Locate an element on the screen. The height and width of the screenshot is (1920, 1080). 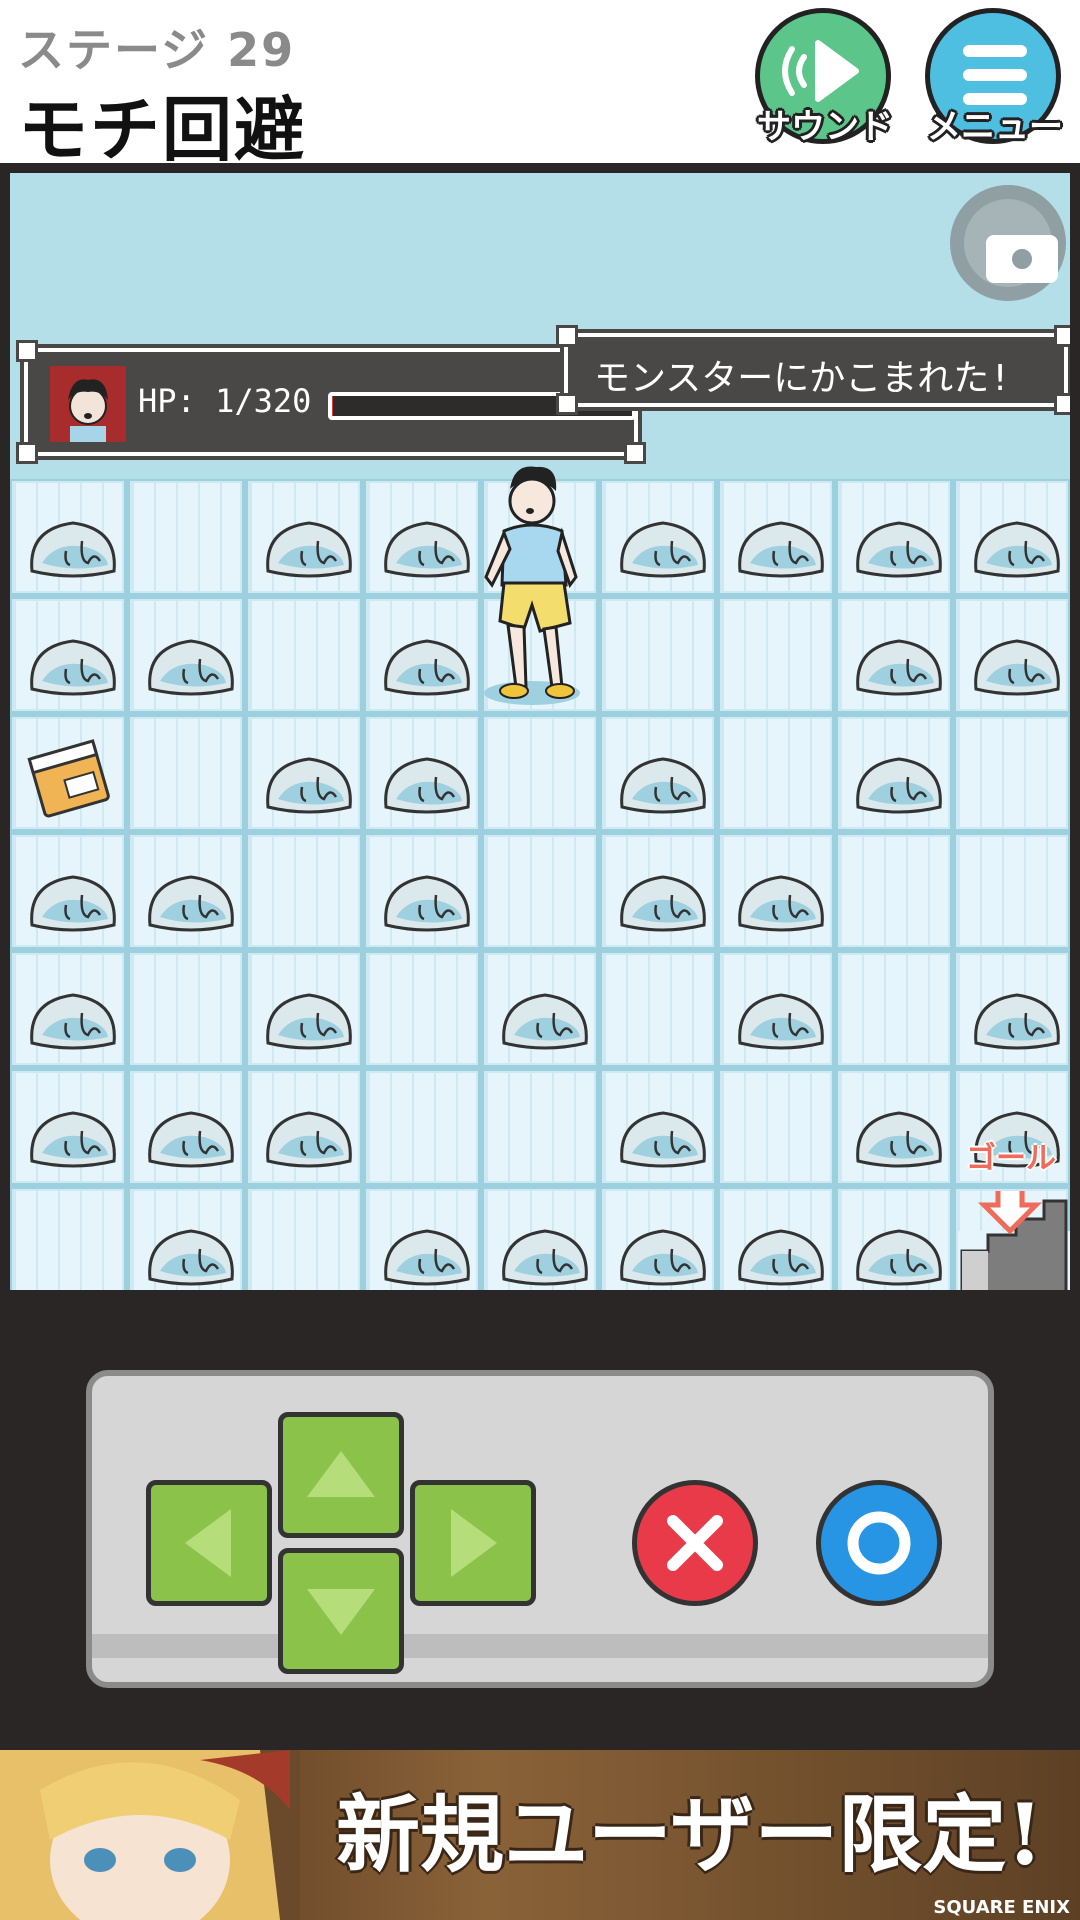
arrow-down-icon is located at coordinates (341, 1612).